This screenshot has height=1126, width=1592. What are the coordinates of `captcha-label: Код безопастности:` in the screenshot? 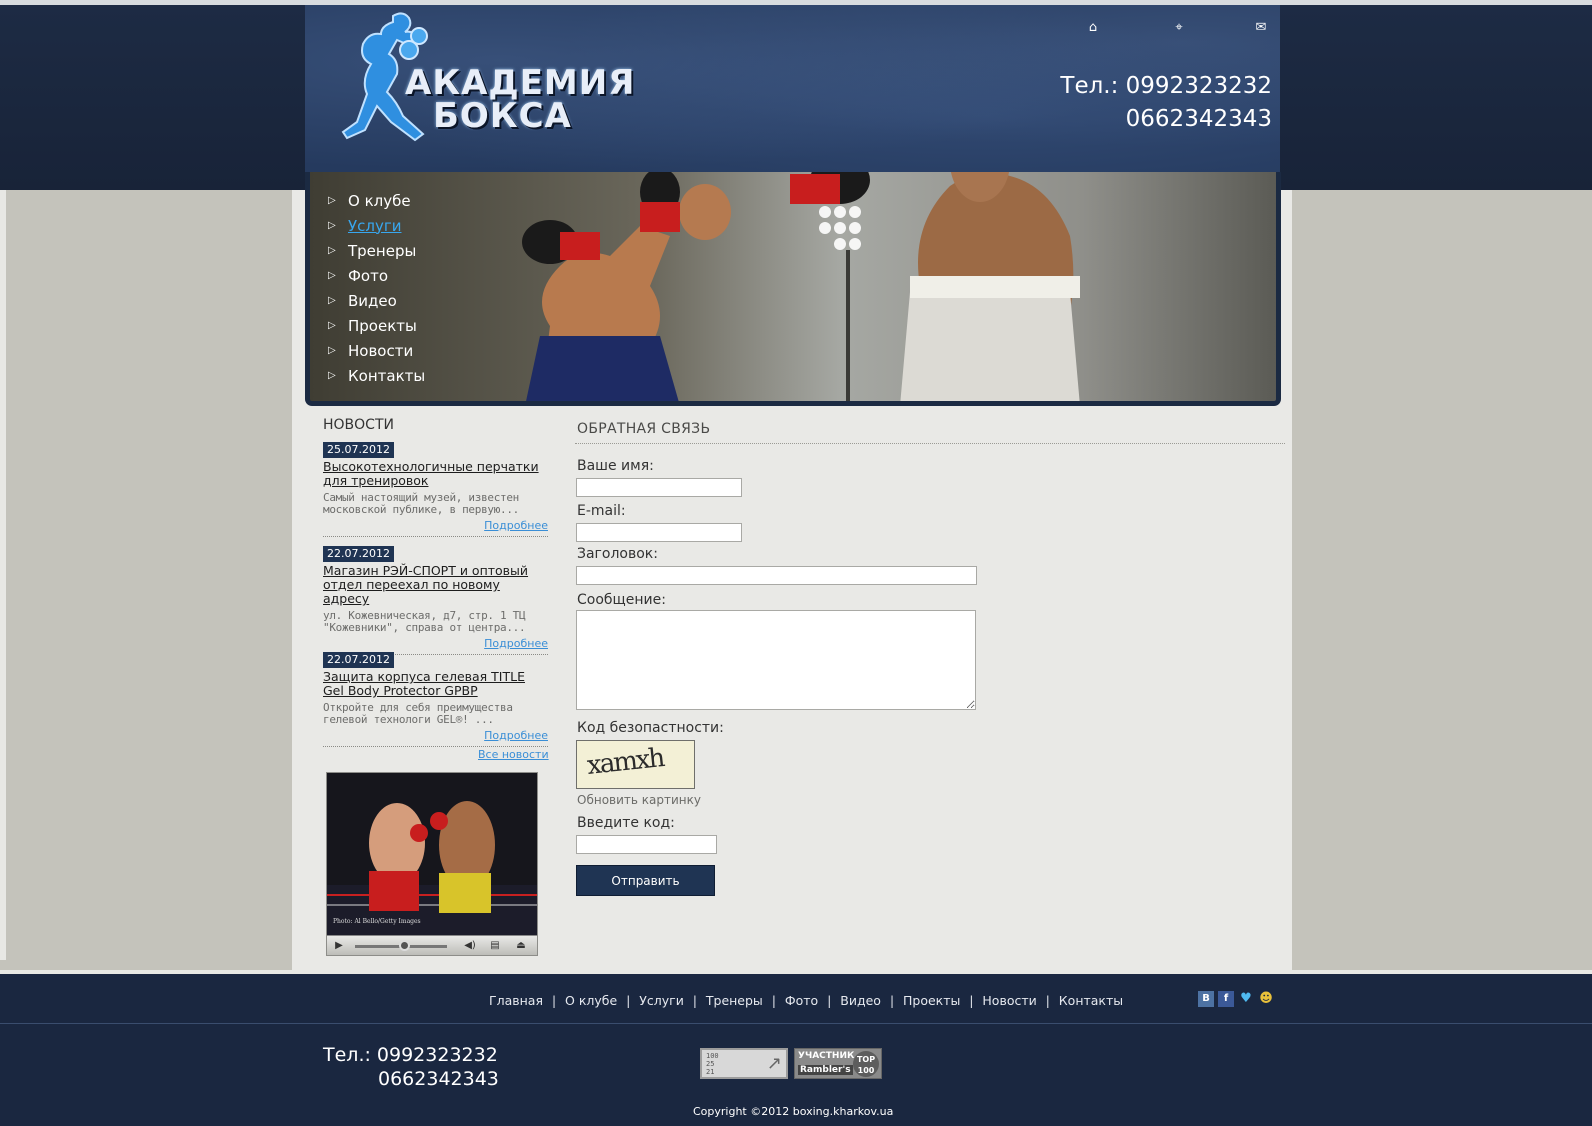 It's located at (650, 728).